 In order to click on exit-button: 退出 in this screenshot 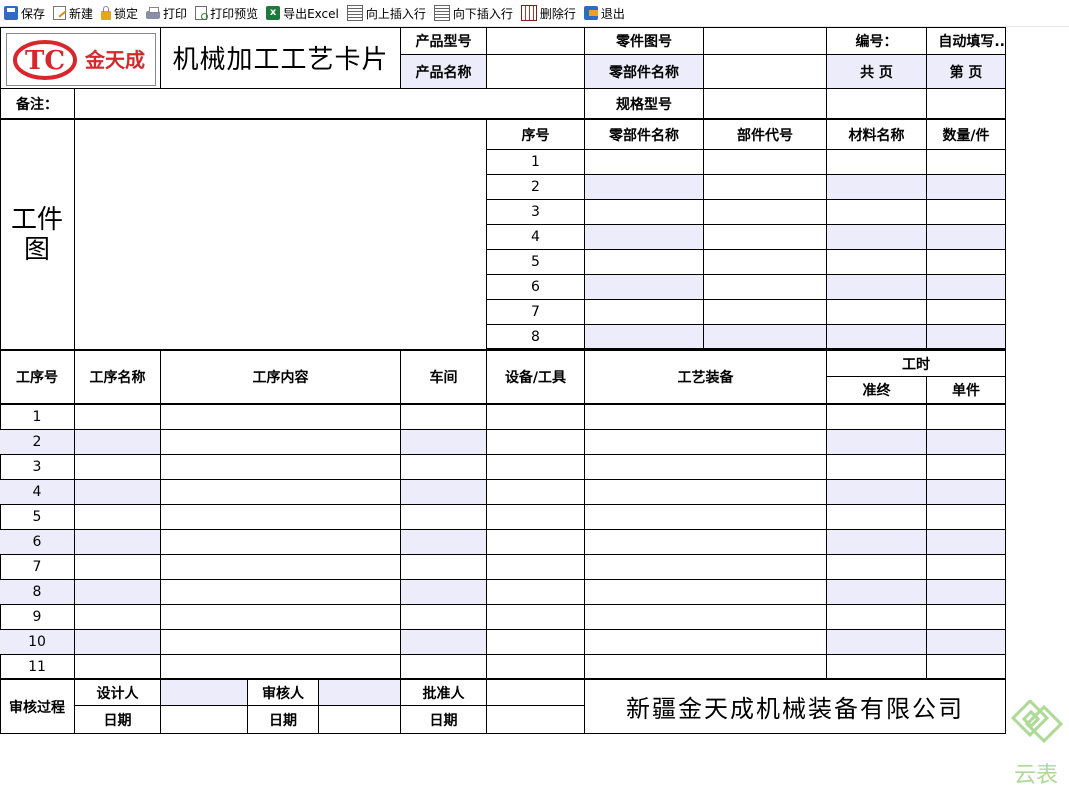, I will do `click(604, 13)`.